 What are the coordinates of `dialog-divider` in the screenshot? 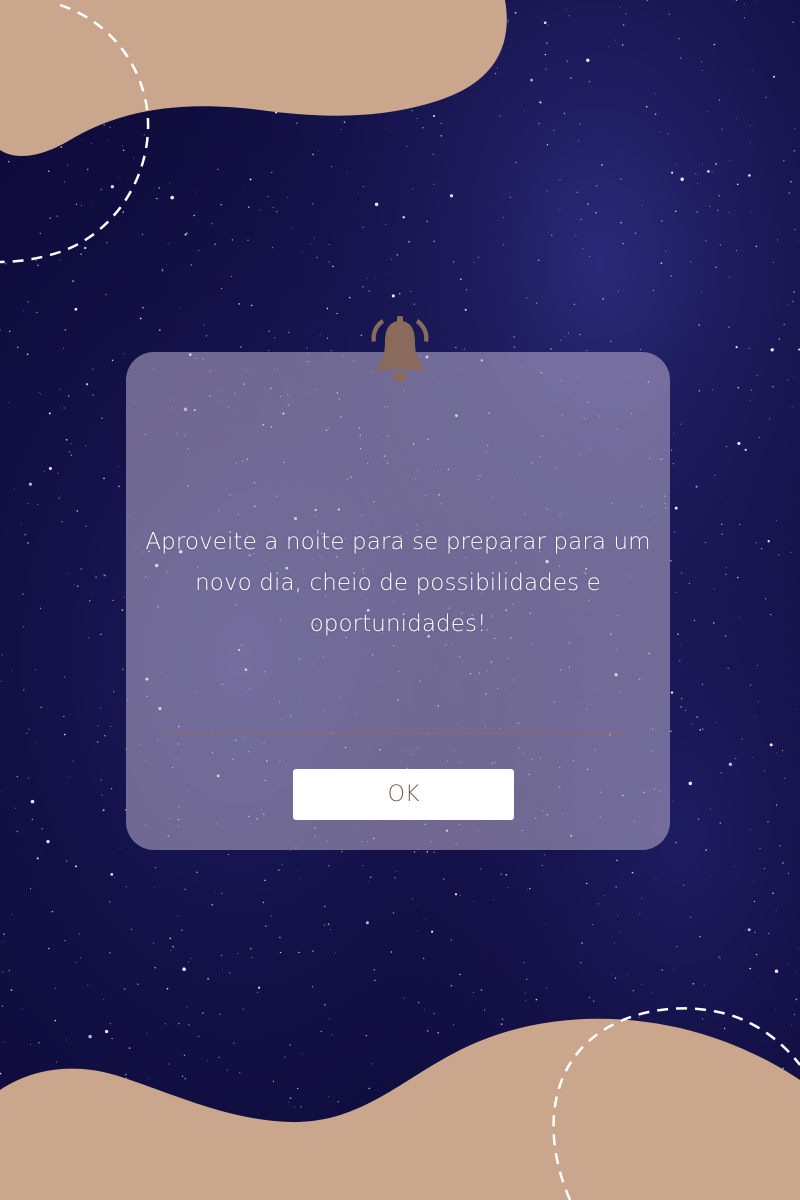 It's located at (393, 732).